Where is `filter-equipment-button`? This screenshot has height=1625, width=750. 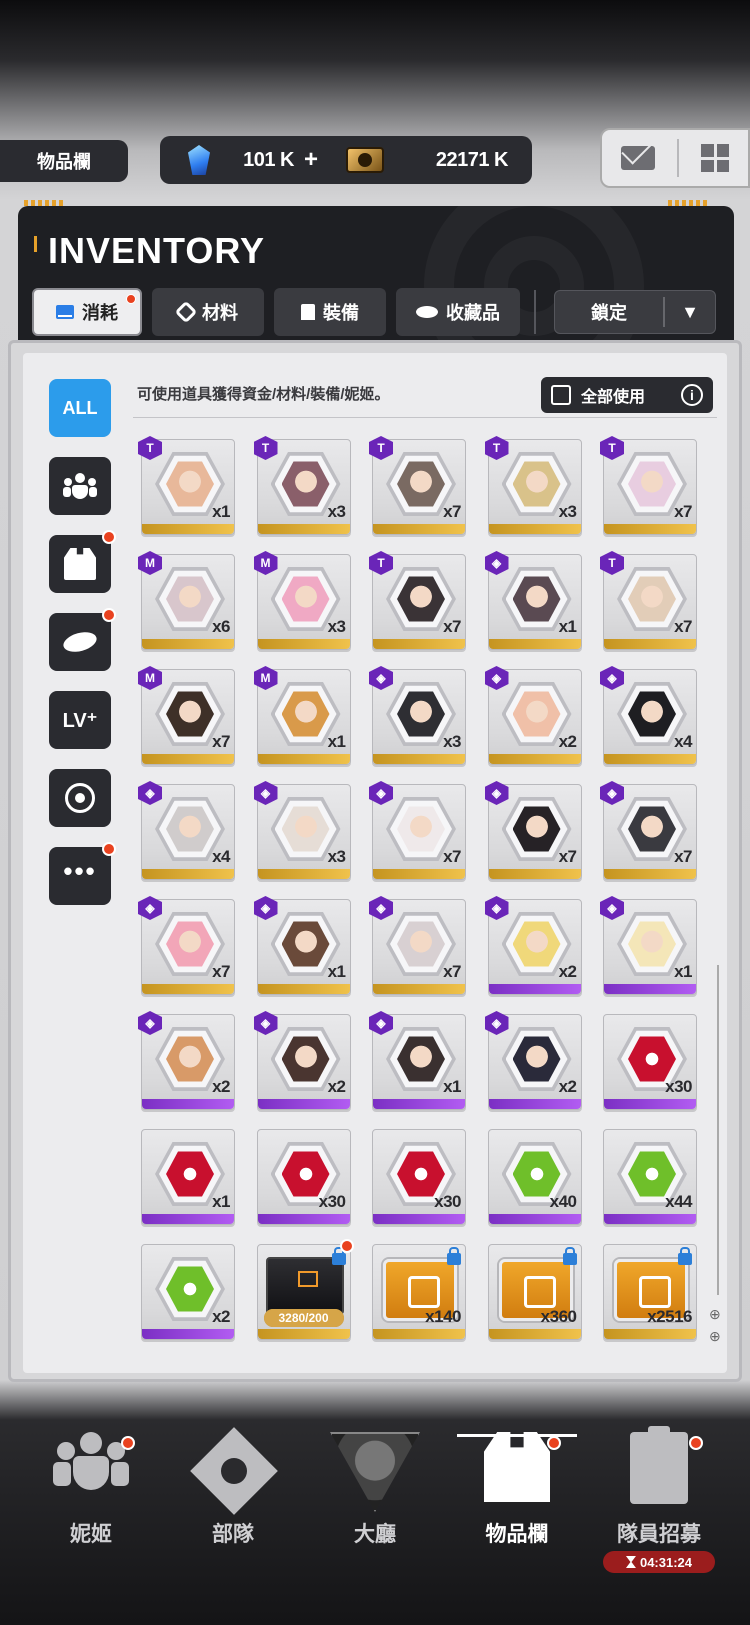 filter-equipment-button is located at coordinates (82, 561).